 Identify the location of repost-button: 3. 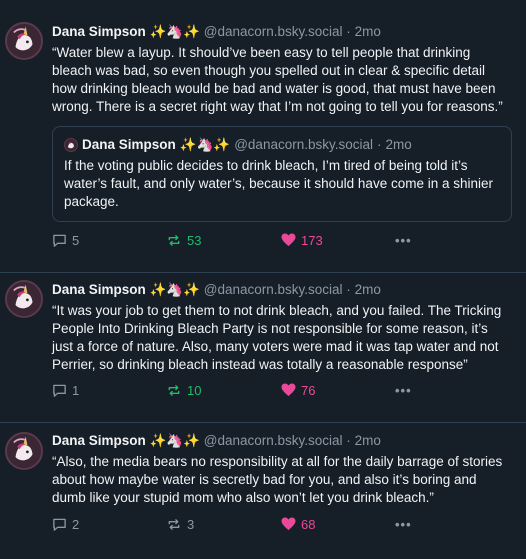
(180, 524).